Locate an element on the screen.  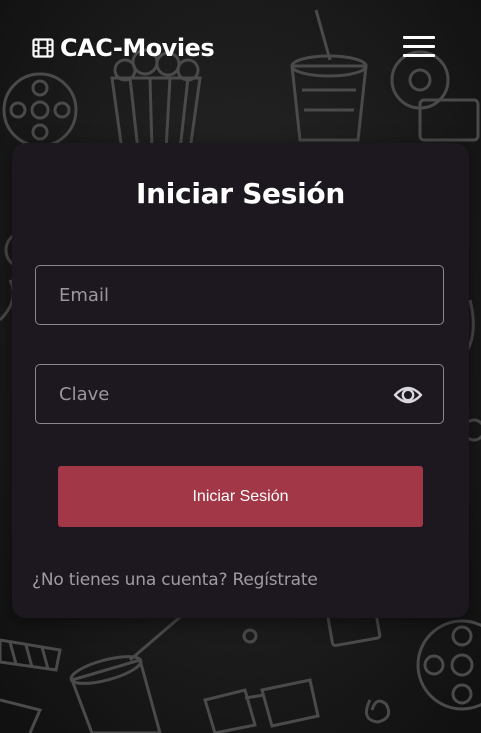
register-question: ¿No tienes una cuenta? is located at coordinates (130, 580).